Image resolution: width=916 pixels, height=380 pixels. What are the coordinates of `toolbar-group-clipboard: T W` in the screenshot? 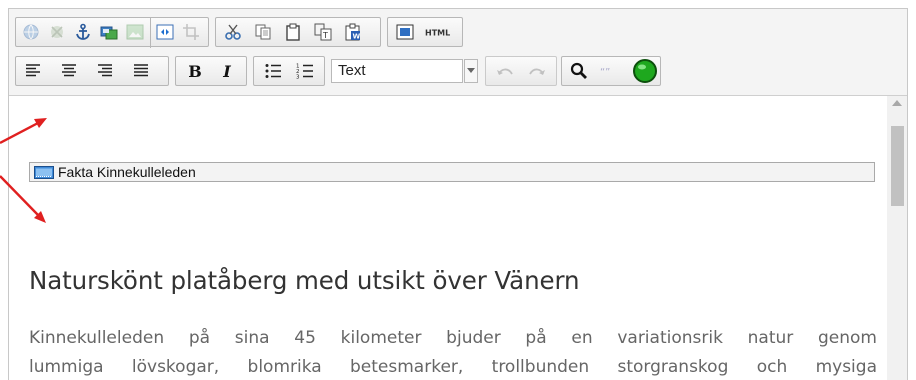 It's located at (298, 32).